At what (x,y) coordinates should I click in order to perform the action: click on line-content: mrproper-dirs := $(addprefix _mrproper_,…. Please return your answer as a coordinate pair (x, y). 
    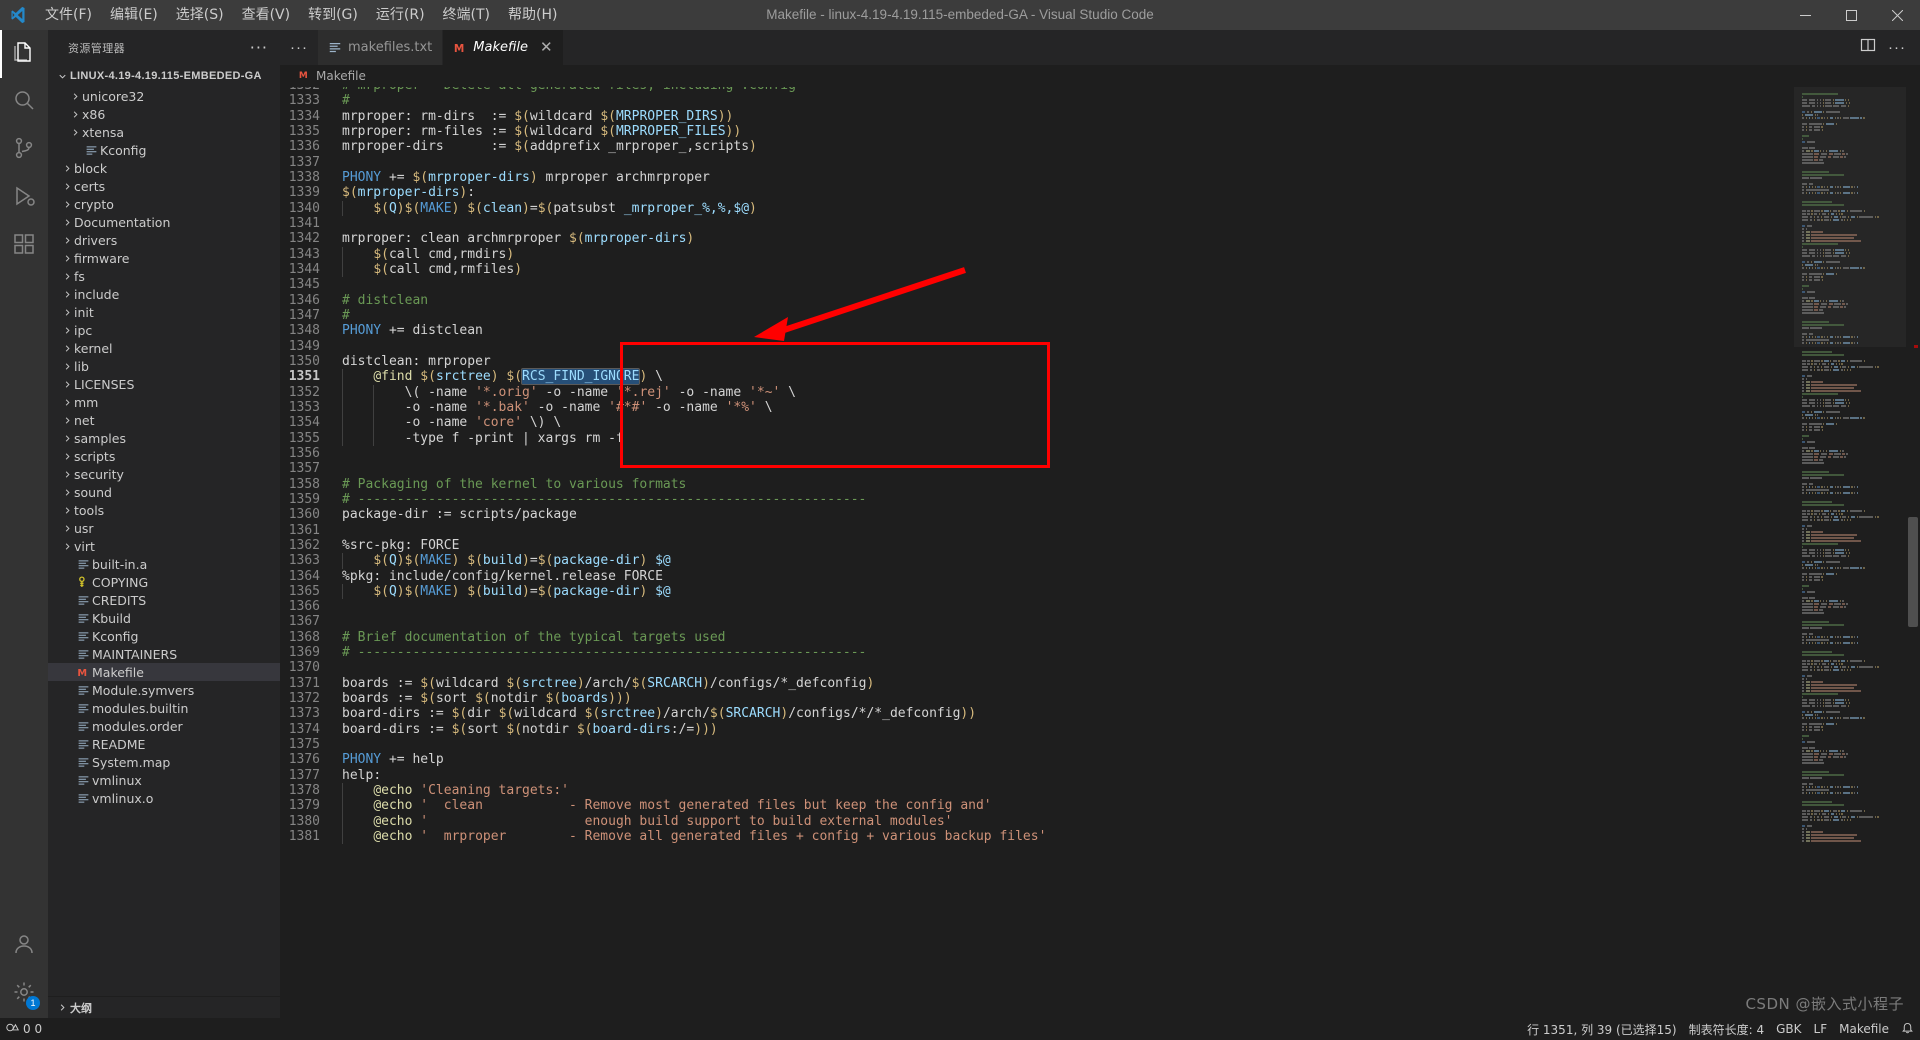
    Looking at the image, I should click on (549, 146).